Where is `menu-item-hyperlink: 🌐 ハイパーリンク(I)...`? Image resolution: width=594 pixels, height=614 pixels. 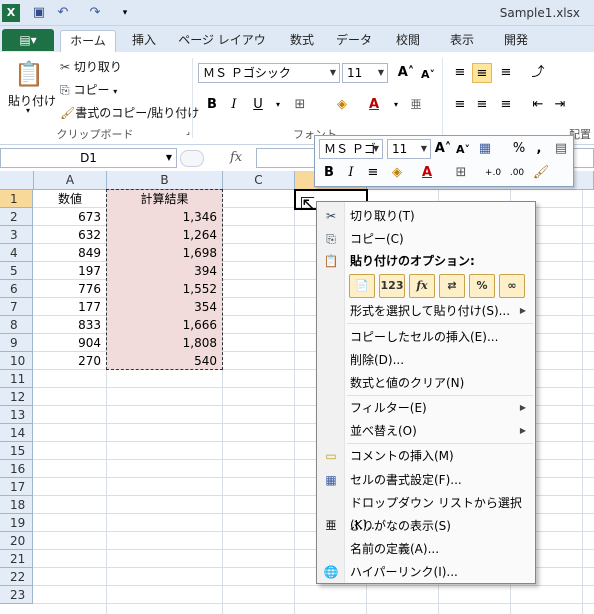 menu-item-hyperlink: 🌐 ハイパーリンク(I)... is located at coordinates (426, 572).